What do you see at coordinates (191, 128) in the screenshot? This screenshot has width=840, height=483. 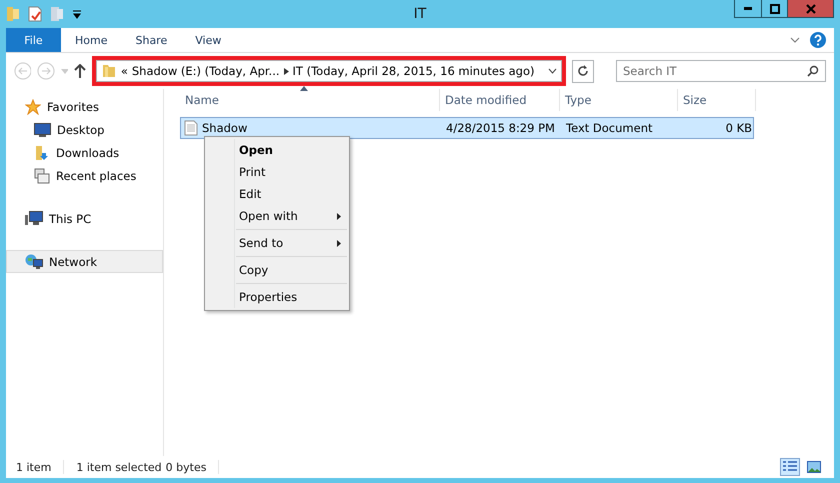 I see `text-file-icon` at bounding box center [191, 128].